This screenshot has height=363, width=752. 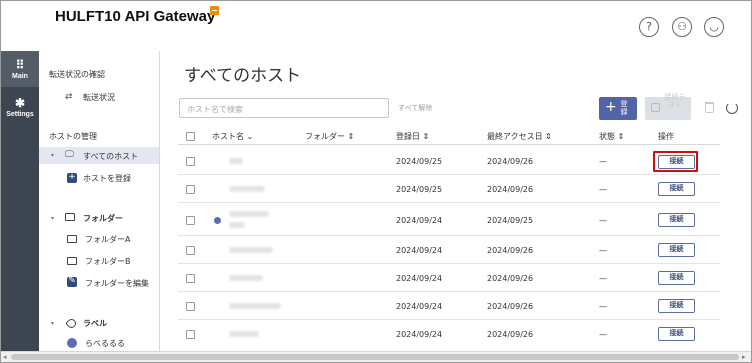 I want to click on sidebar-item-folder-b: フォルダーB, so click(x=108, y=261).